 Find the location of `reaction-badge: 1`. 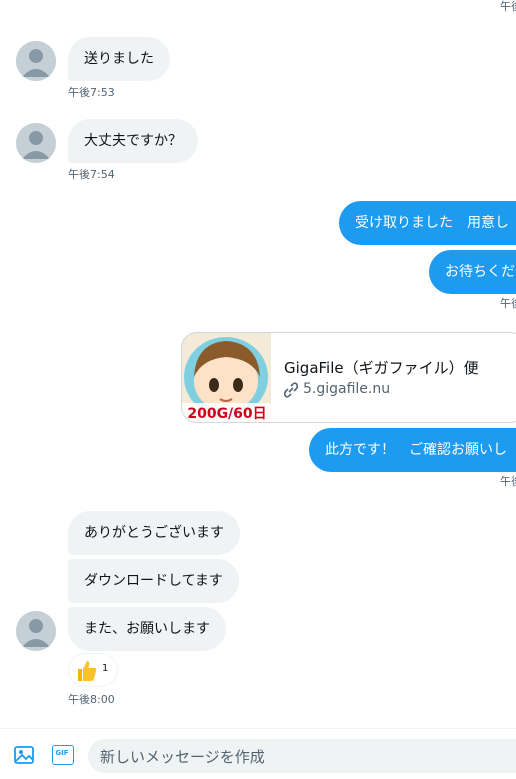

reaction-badge: 1 is located at coordinates (93, 670).